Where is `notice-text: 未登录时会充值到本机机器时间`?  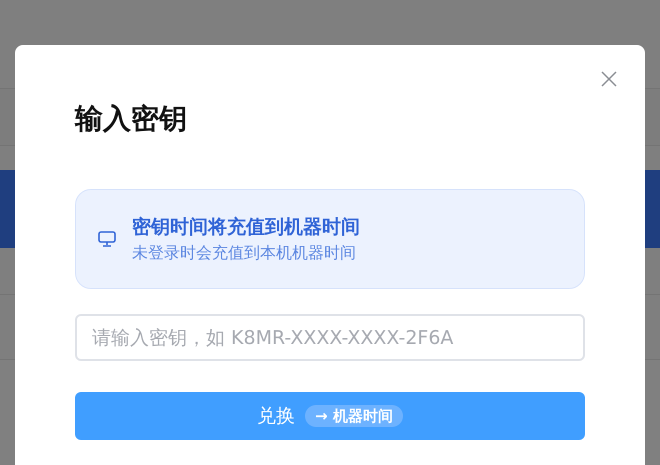 notice-text: 未登录时会充值到本机机器时间 is located at coordinates (244, 253).